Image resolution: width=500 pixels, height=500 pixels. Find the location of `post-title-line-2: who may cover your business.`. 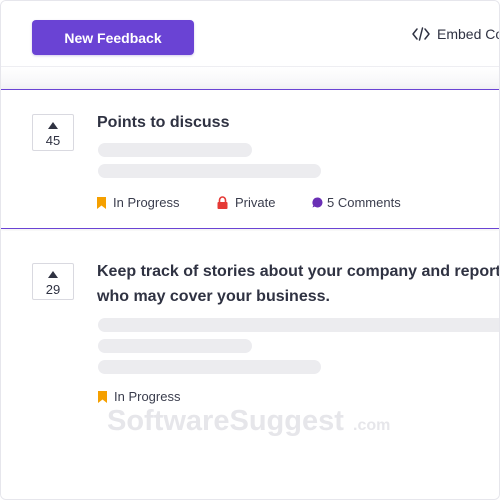

post-title-line-2: who may cover your business. is located at coordinates (213, 296).